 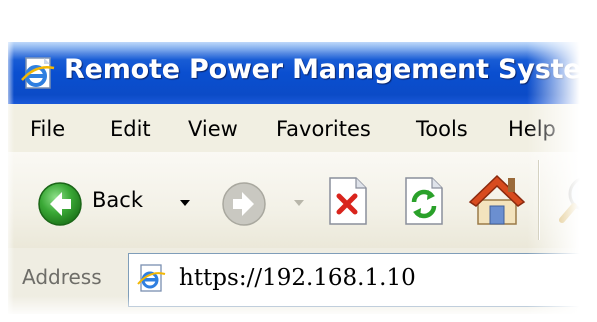 I want to click on forward-dropdown-icon, so click(x=299, y=203).